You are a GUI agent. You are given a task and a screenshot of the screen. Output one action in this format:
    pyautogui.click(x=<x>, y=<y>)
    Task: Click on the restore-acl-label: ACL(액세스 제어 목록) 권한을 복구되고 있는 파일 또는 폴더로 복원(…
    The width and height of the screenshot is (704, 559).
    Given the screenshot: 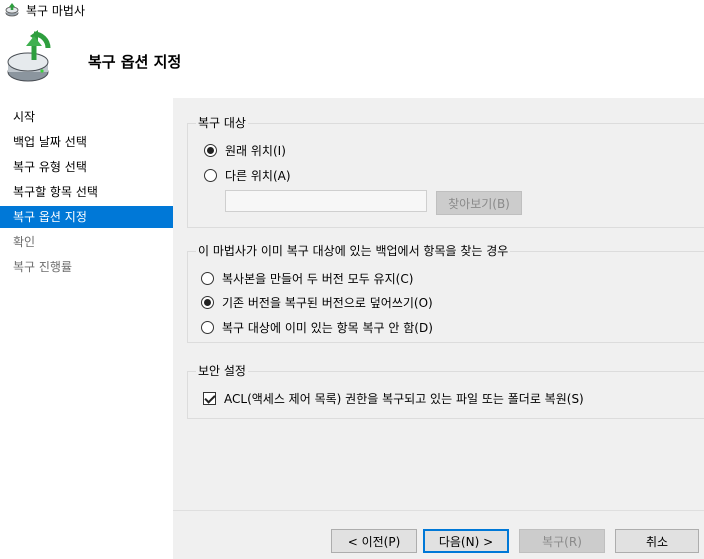 What is the action you would take?
    pyautogui.click(x=404, y=399)
    